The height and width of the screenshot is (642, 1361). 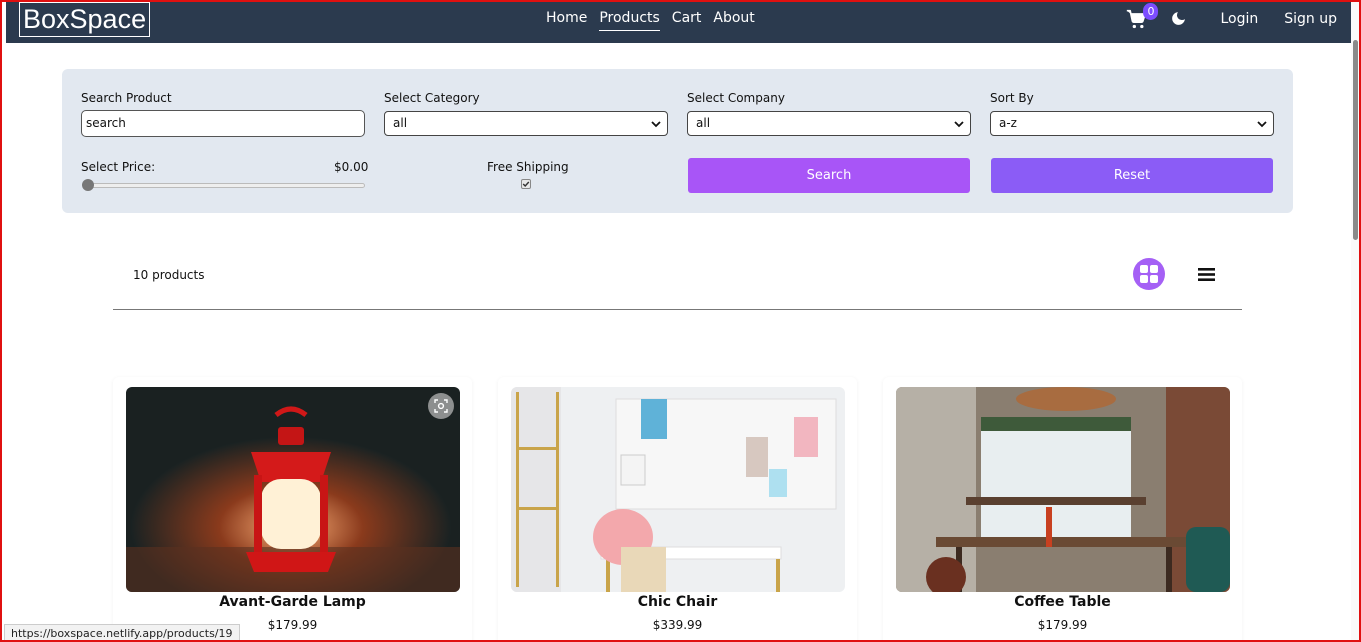 I want to click on logo: BoxSpace, so click(x=85, y=19).